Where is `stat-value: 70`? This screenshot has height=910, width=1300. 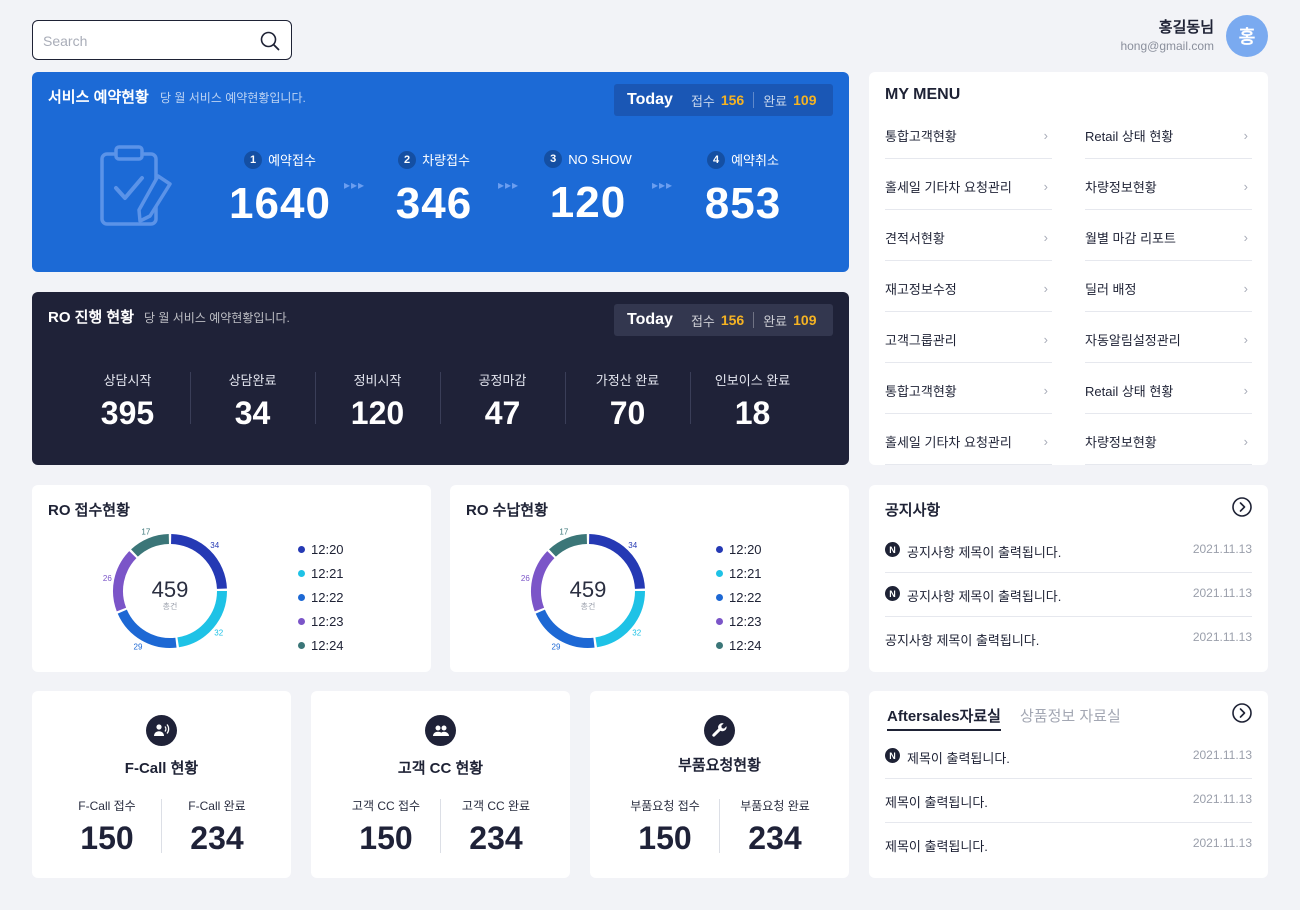
stat-value: 70 is located at coordinates (627, 413).